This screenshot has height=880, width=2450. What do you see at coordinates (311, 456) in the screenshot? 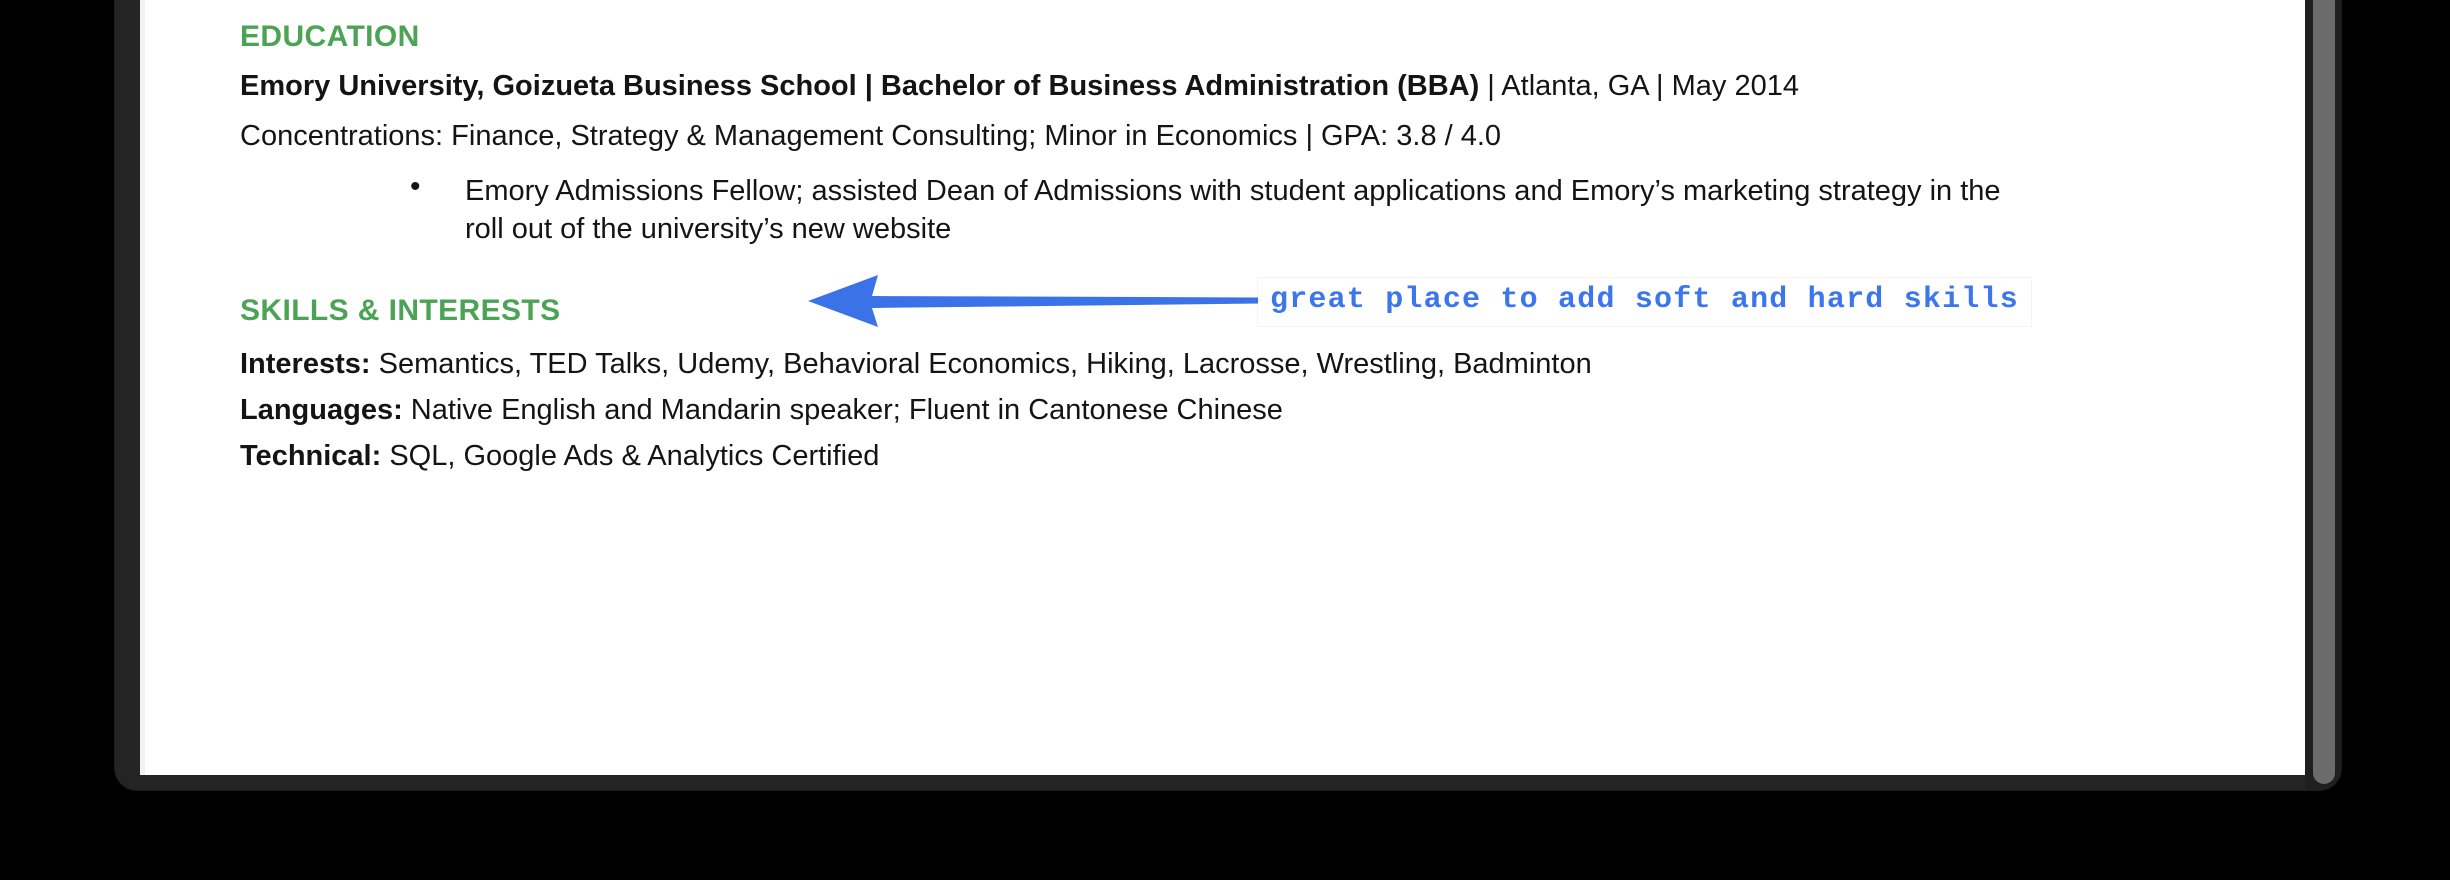
I see `skills-row-technical-label: Technical:` at bounding box center [311, 456].